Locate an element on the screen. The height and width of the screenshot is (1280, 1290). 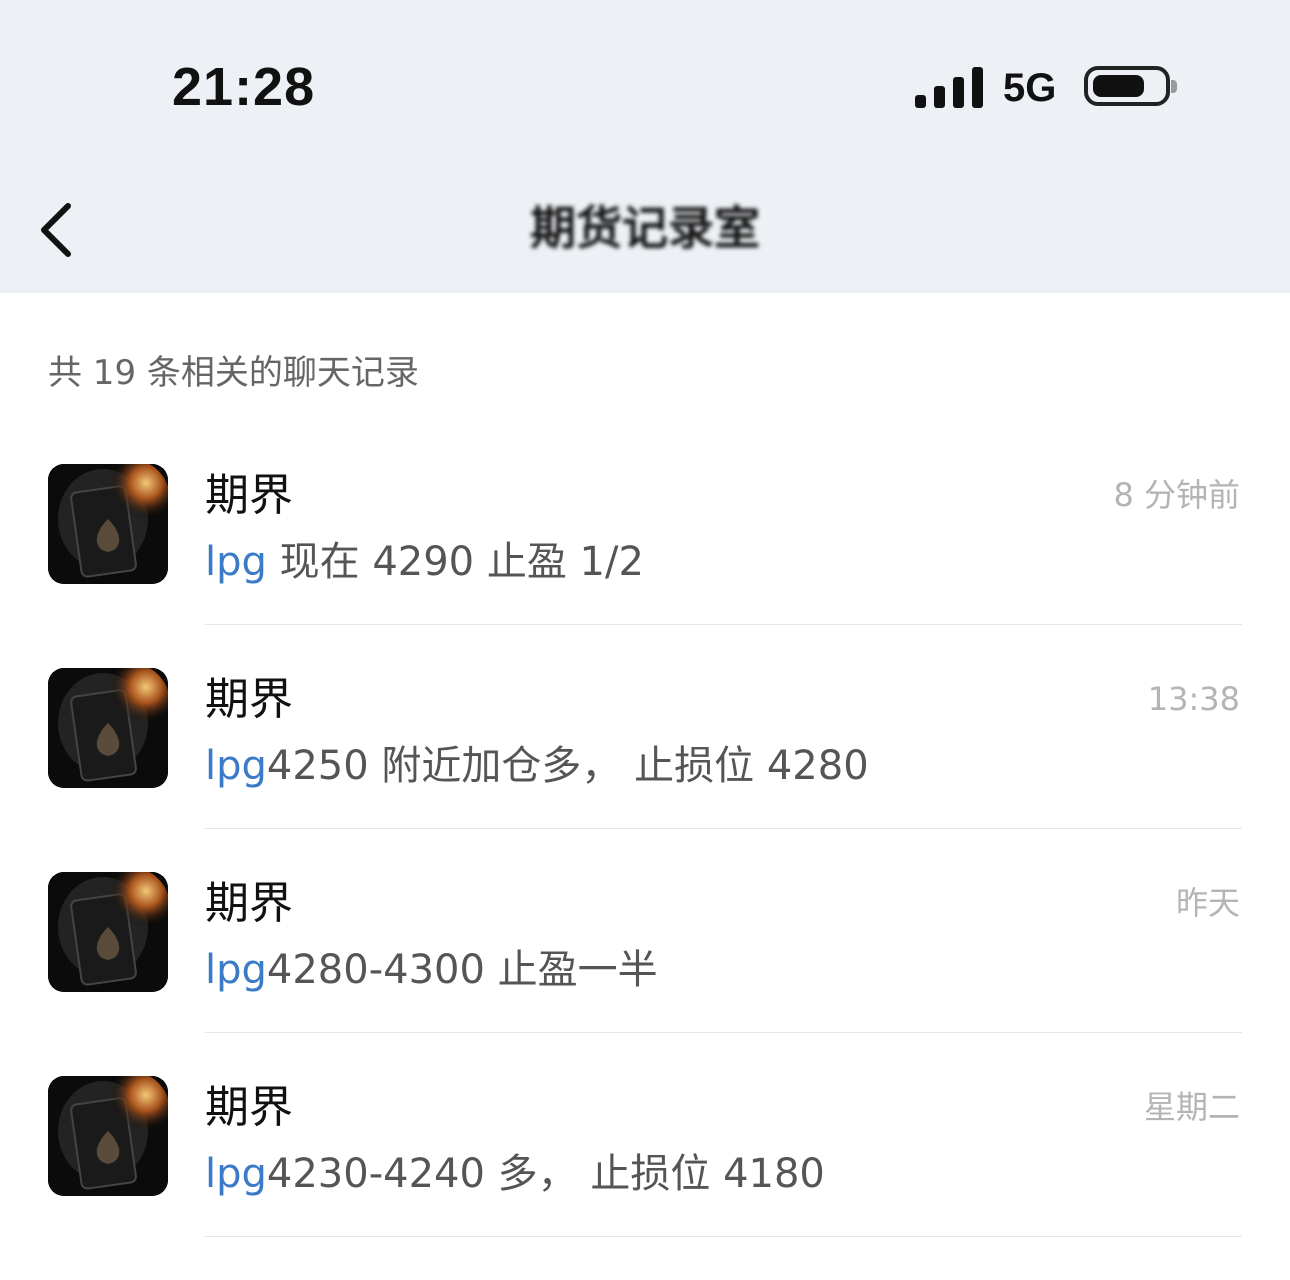
message-text: 现在 4290 止盈 1/2 is located at coordinates (455, 562).